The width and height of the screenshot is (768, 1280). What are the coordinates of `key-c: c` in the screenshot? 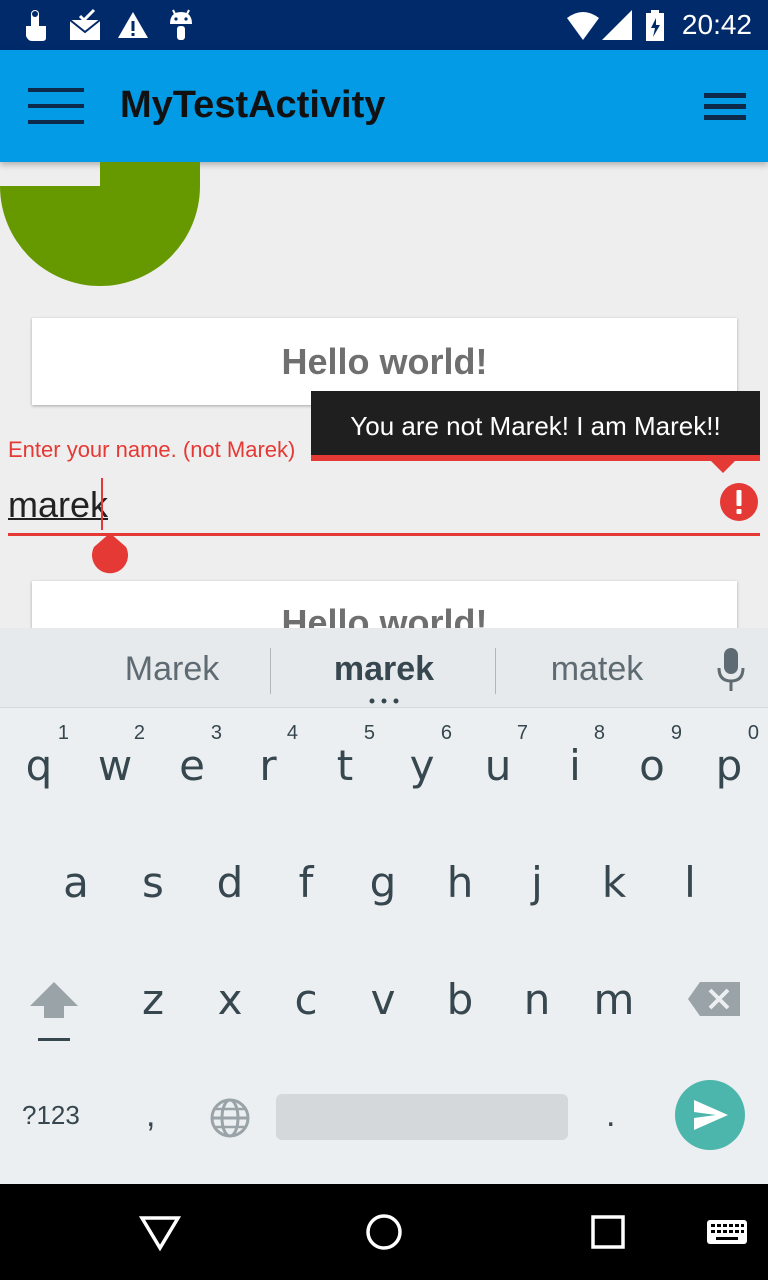 It's located at (306, 826).